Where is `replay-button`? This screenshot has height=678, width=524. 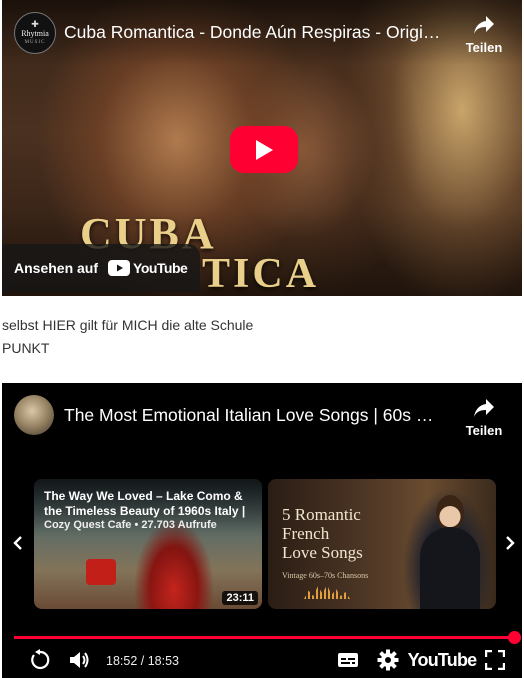 replay-button is located at coordinates (40, 660).